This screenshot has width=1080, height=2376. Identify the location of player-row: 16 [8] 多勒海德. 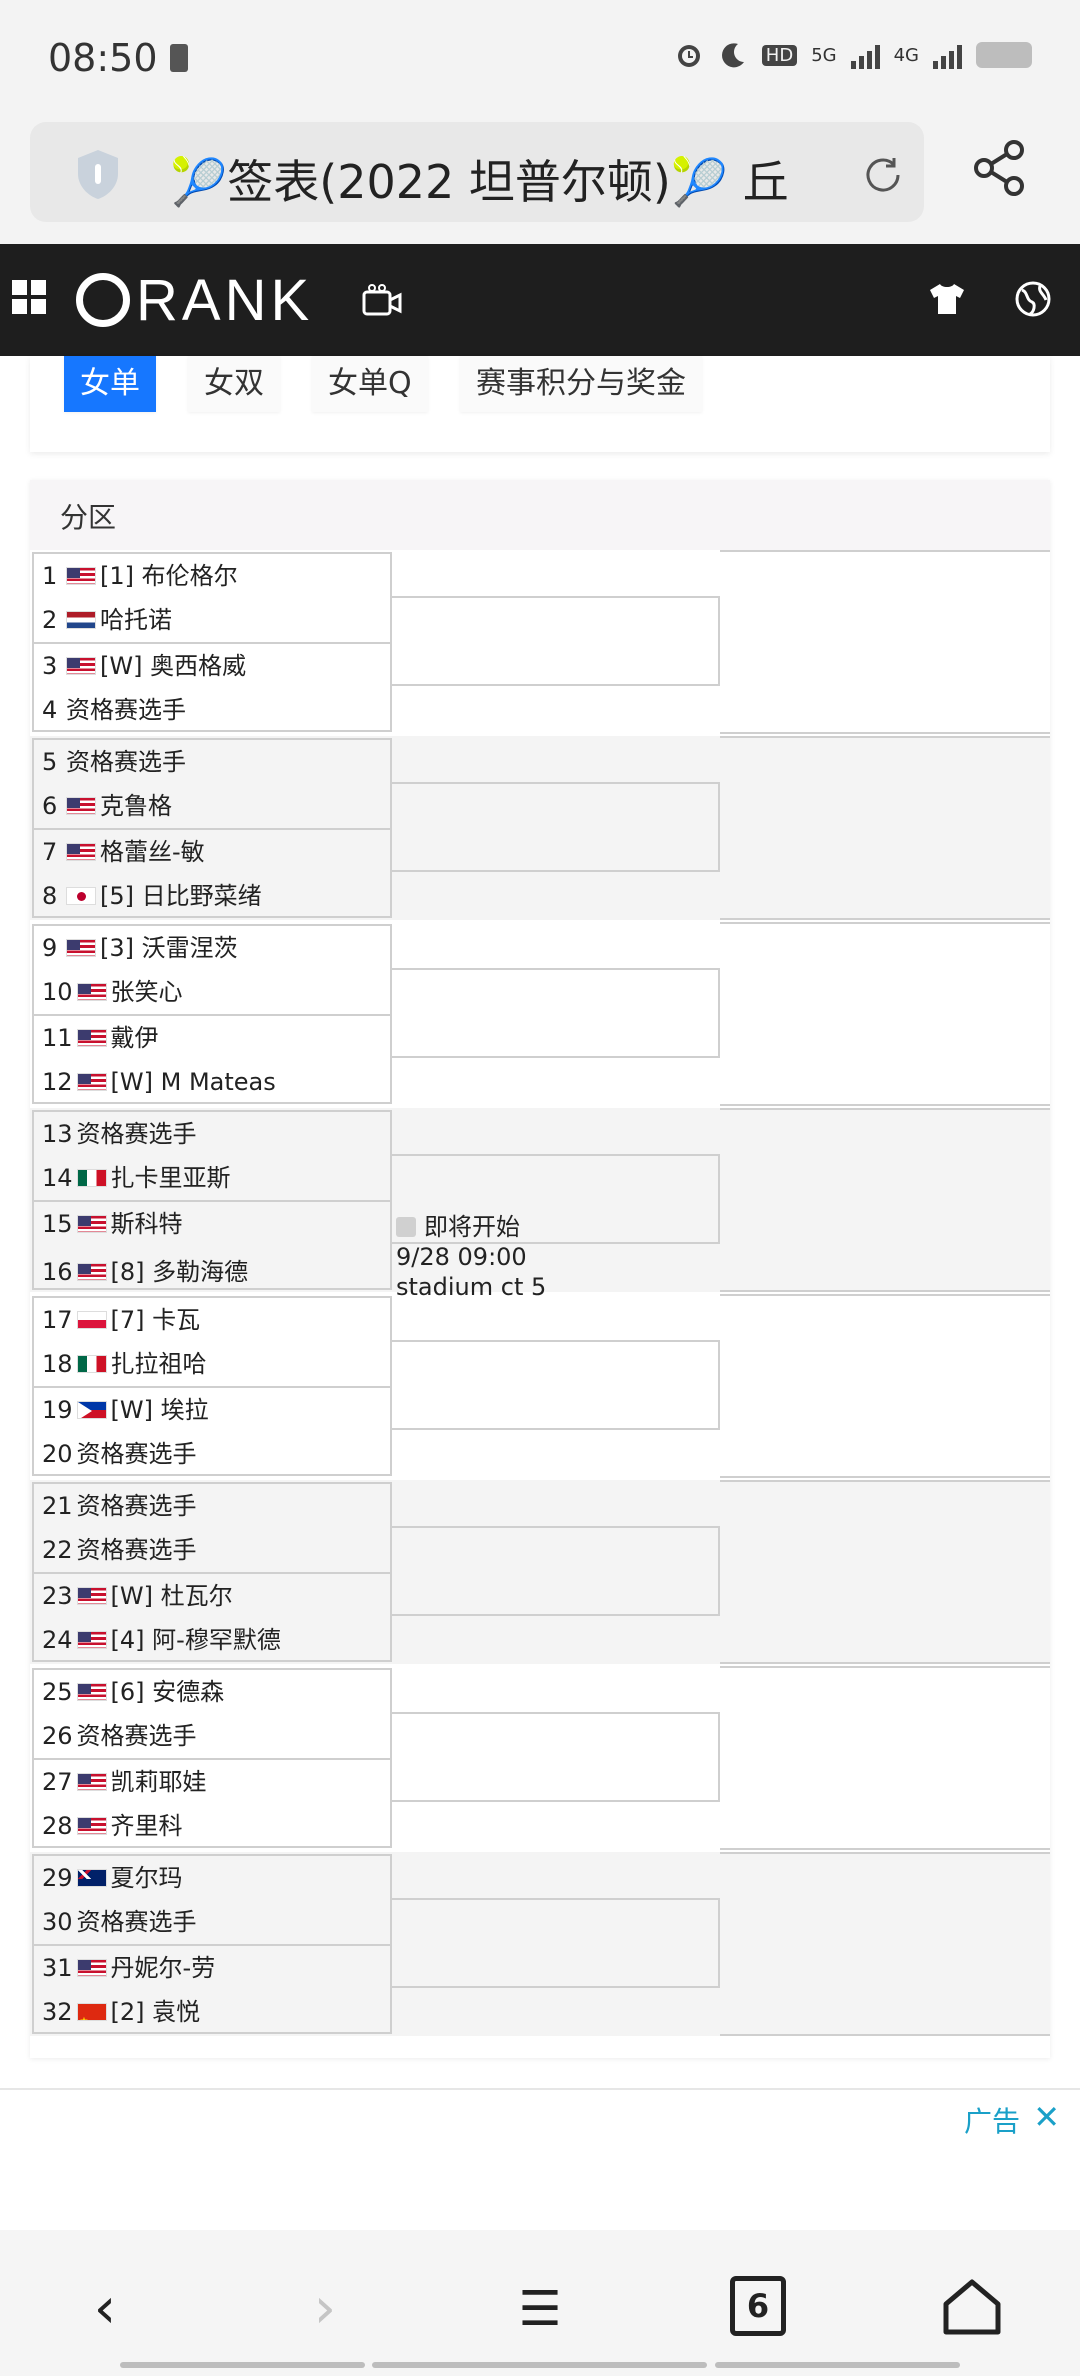
(145, 1272).